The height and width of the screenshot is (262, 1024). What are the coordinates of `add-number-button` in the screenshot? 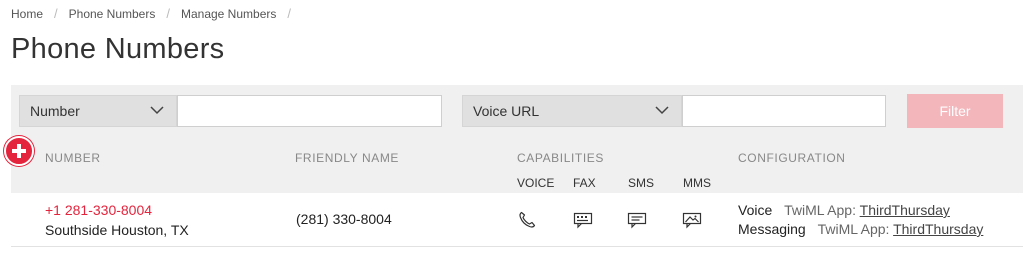 It's located at (19, 151).